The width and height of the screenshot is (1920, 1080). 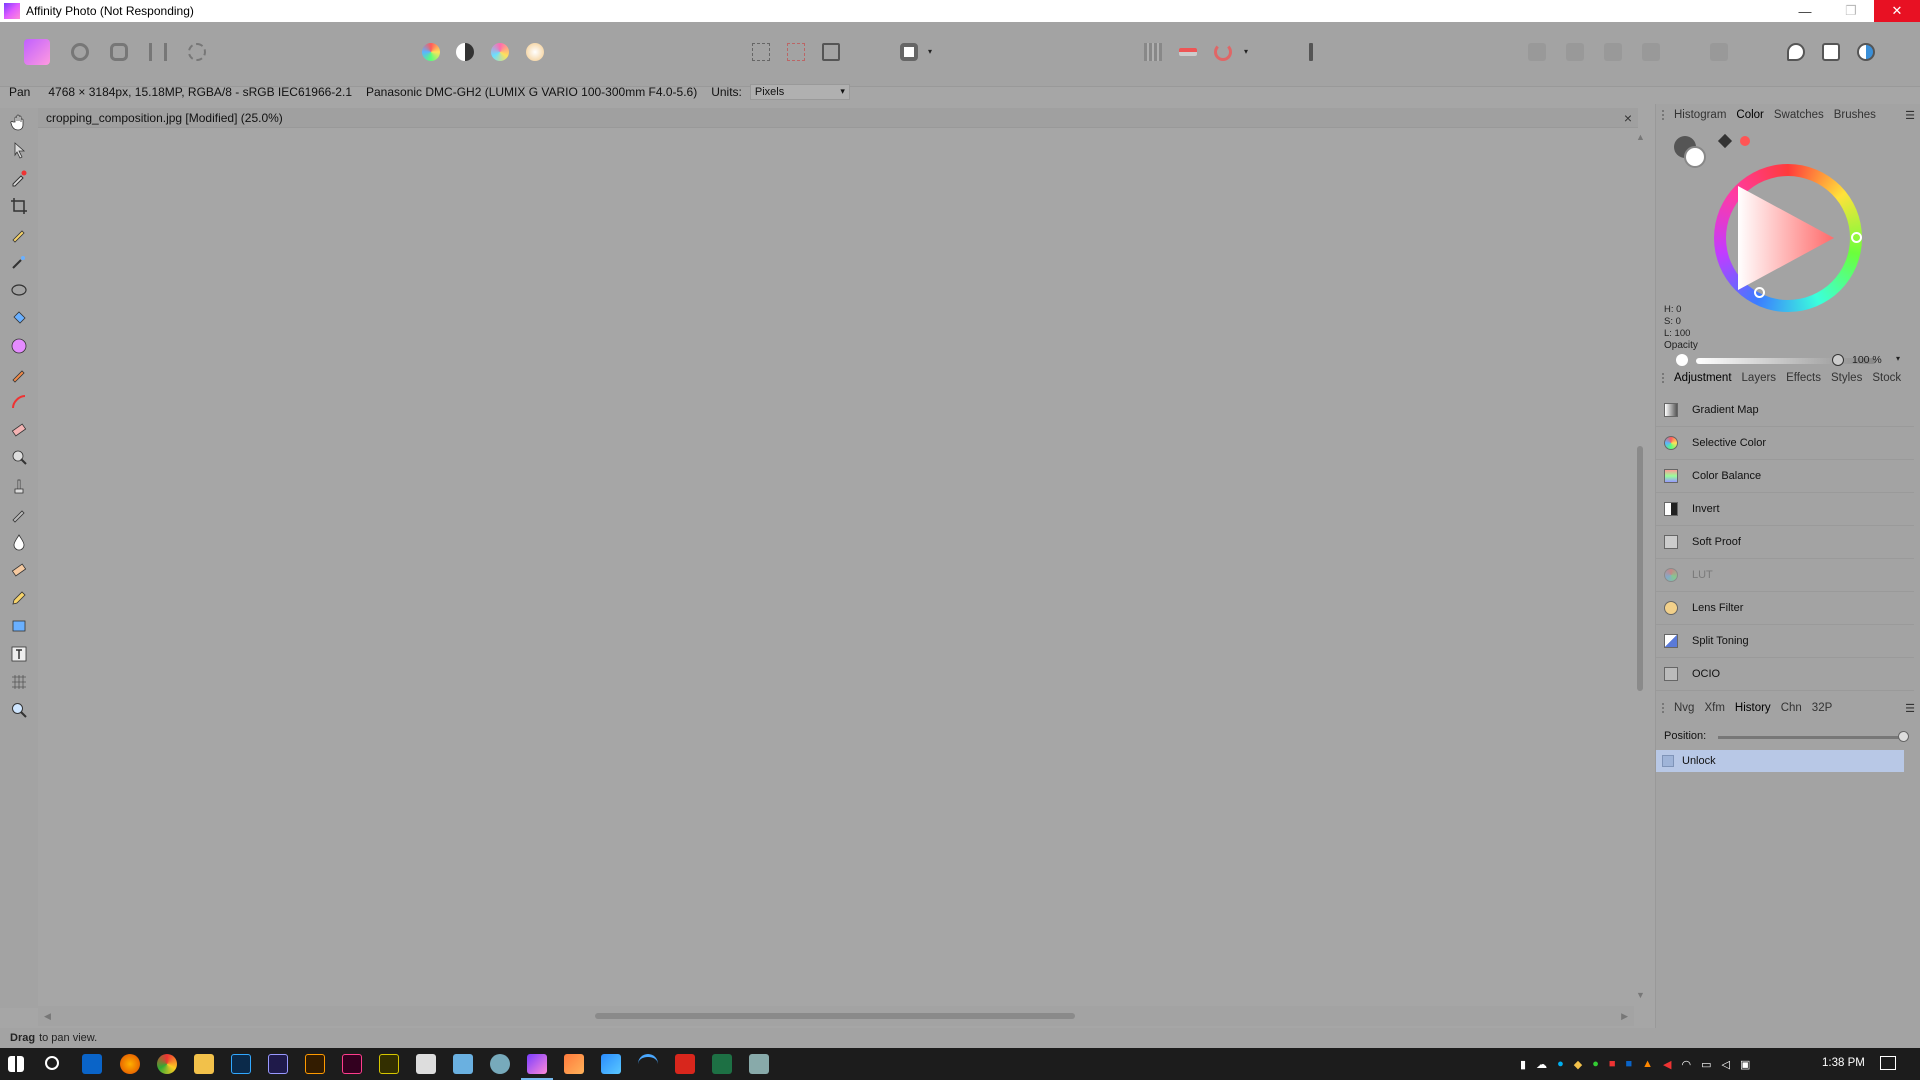 I want to click on history-entry: Unlock, so click(x=1780, y=761).